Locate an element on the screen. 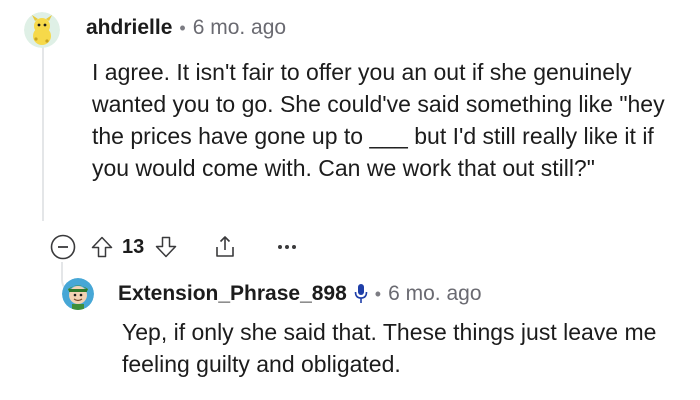 The width and height of the screenshot is (700, 400). reply-meta: Extension_Phrase_898 • 6 mo. ago is located at coordinates (300, 294).